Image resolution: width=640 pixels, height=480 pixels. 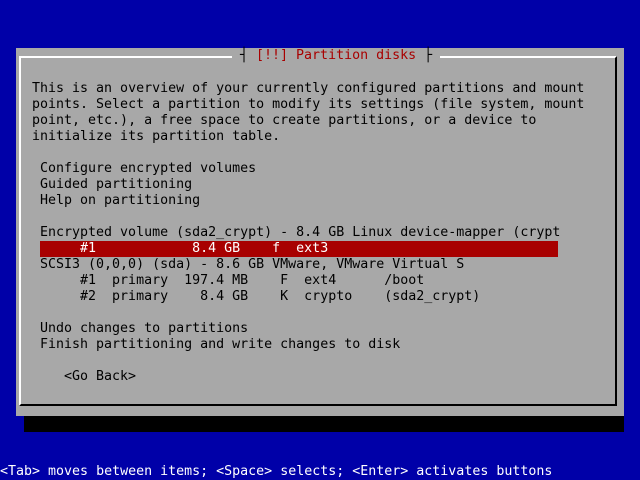 What do you see at coordinates (116, 185) in the screenshot?
I see `menu-item-guided-partitioning: Guided partitioning` at bounding box center [116, 185].